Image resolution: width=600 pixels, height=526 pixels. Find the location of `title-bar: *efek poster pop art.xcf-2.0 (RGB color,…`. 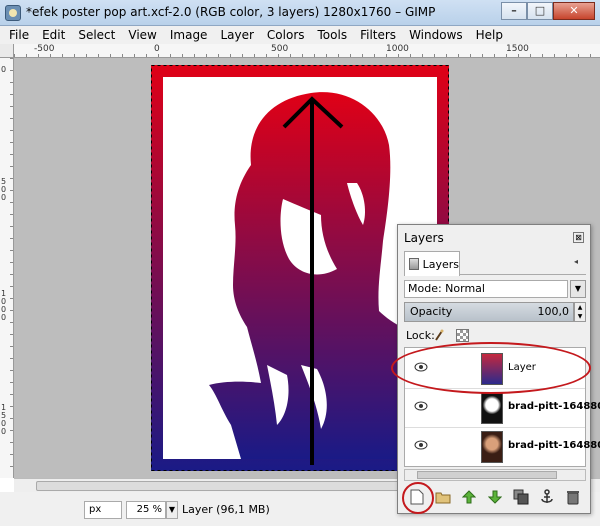

title-bar: *efek poster pop art.xcf-2.0 (RGB color,… is located at coordinates (300, 13).